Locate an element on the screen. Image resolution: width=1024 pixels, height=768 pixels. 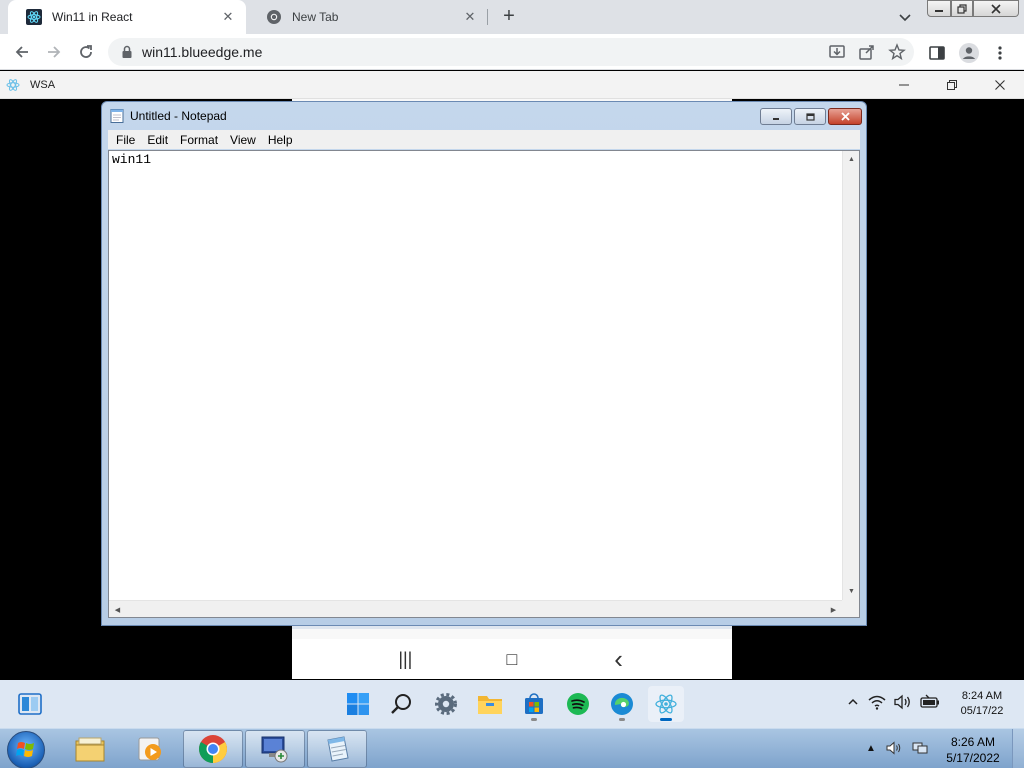
wsa-close-button is located at coordinates (1000, 85).